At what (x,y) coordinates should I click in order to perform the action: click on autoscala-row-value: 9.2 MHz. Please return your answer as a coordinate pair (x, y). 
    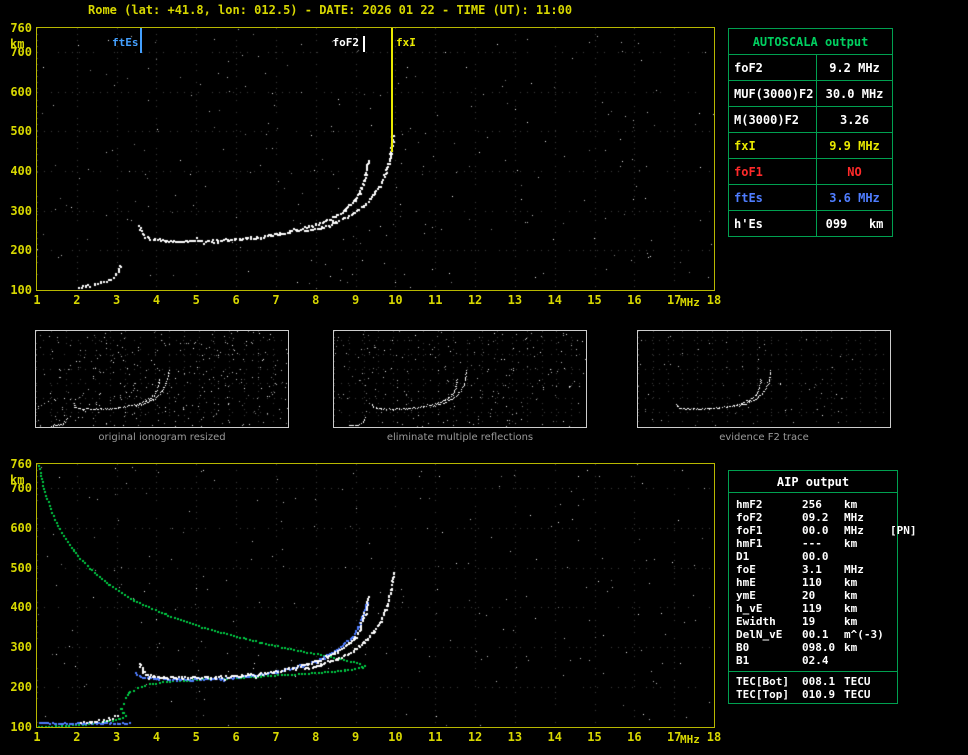
    Looking at the image, I should click on (854, 67).